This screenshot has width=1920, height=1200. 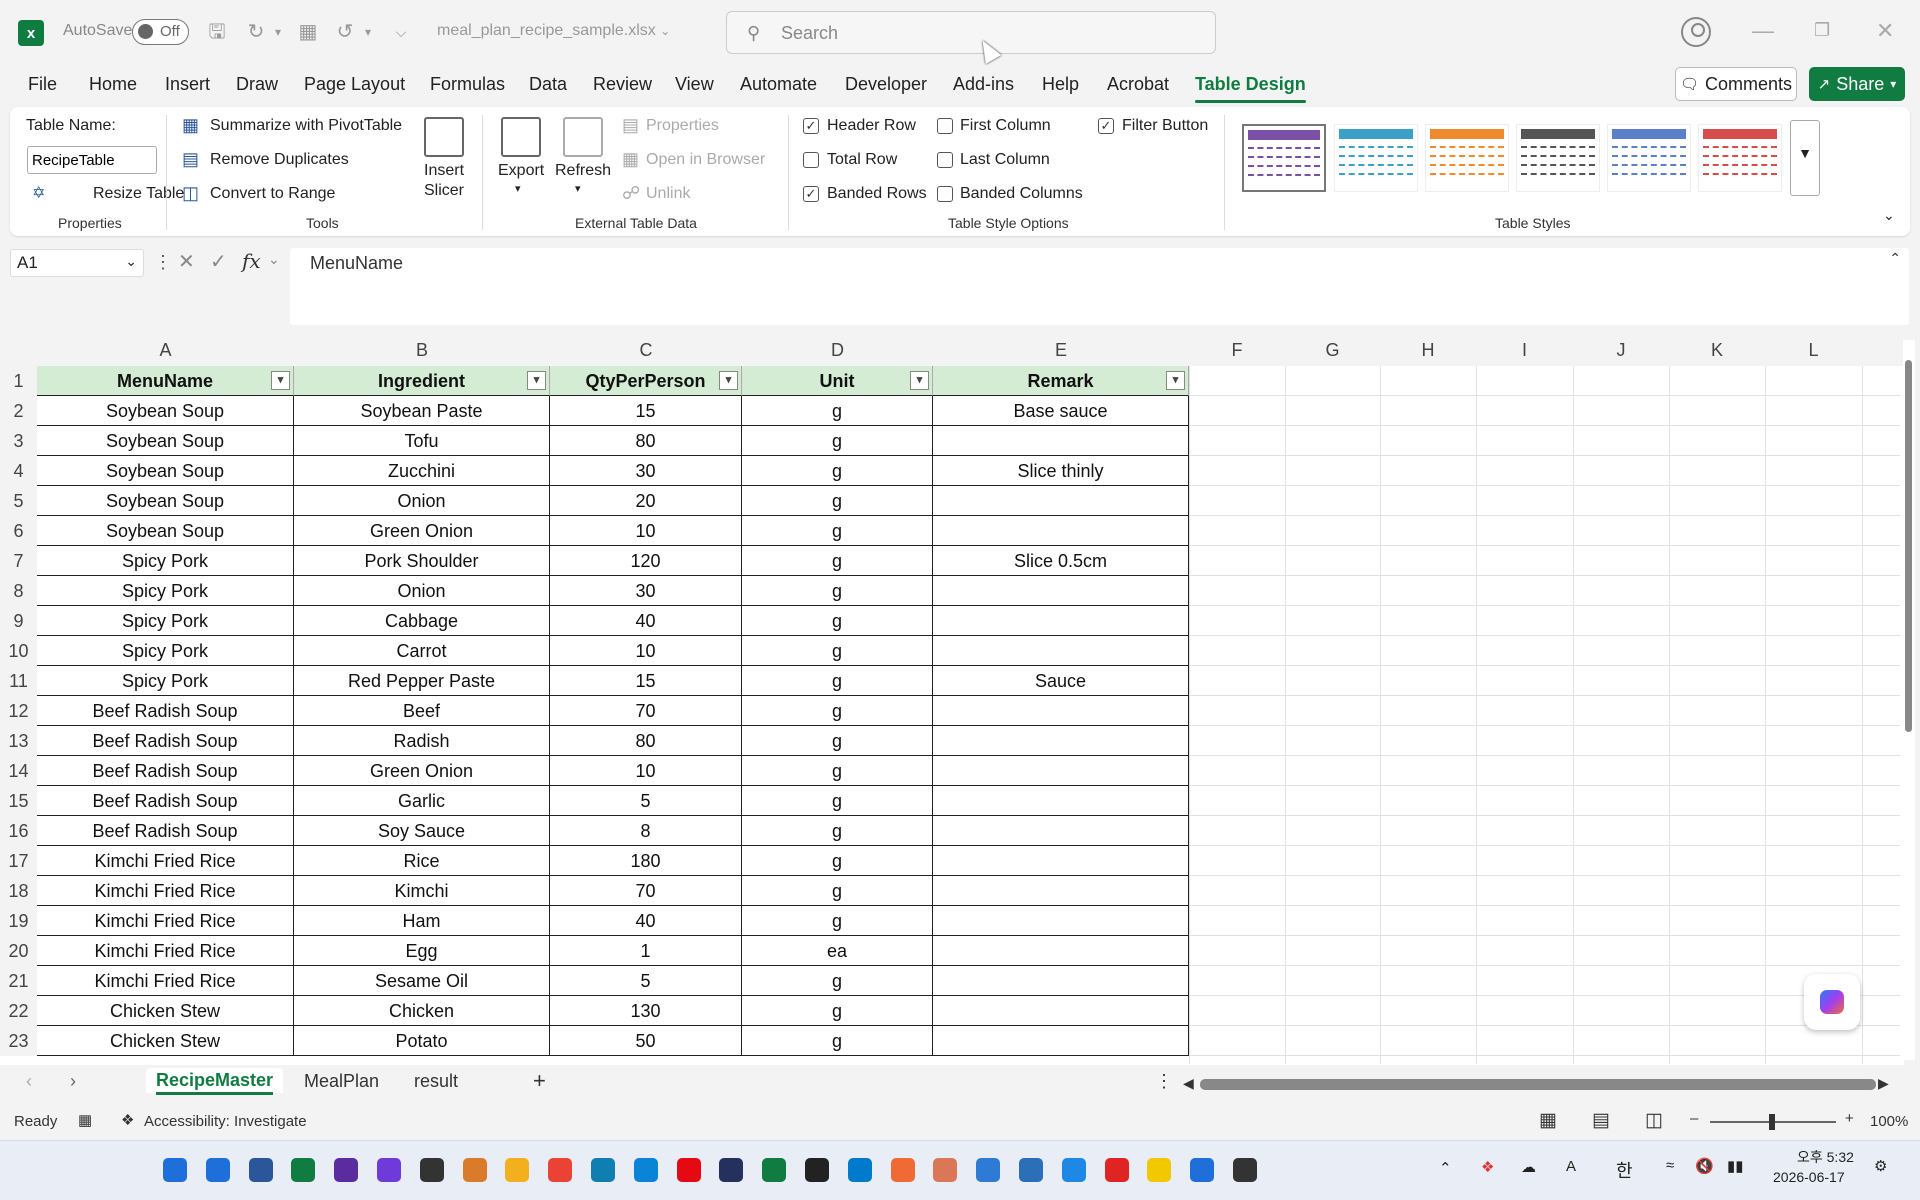 What do you see at coordinates (422, 411) in the screenshot?
I see `table-cell: Soybean Paste` at bounding box center [422, 411].